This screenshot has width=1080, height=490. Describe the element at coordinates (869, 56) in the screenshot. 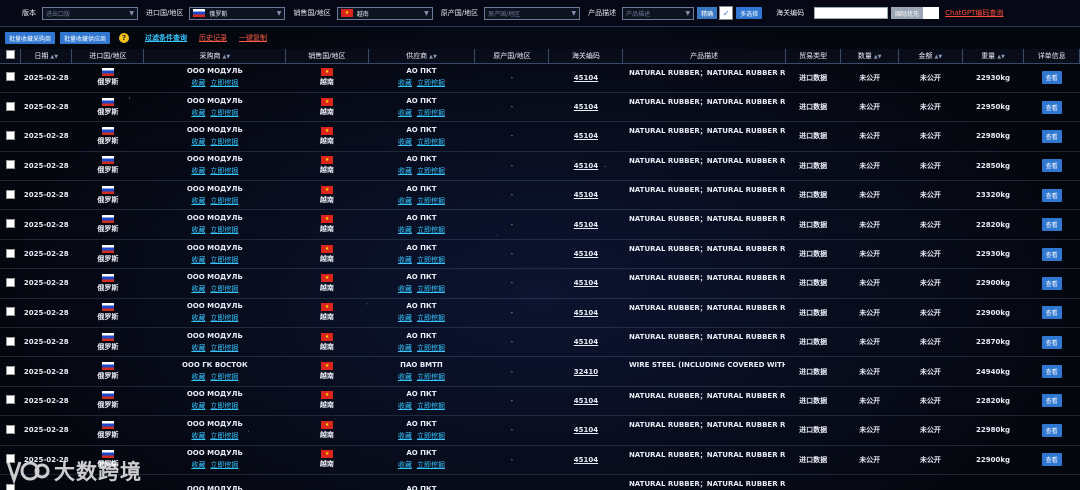

I see `col-quantity: 数量 ▲▼` at that location.